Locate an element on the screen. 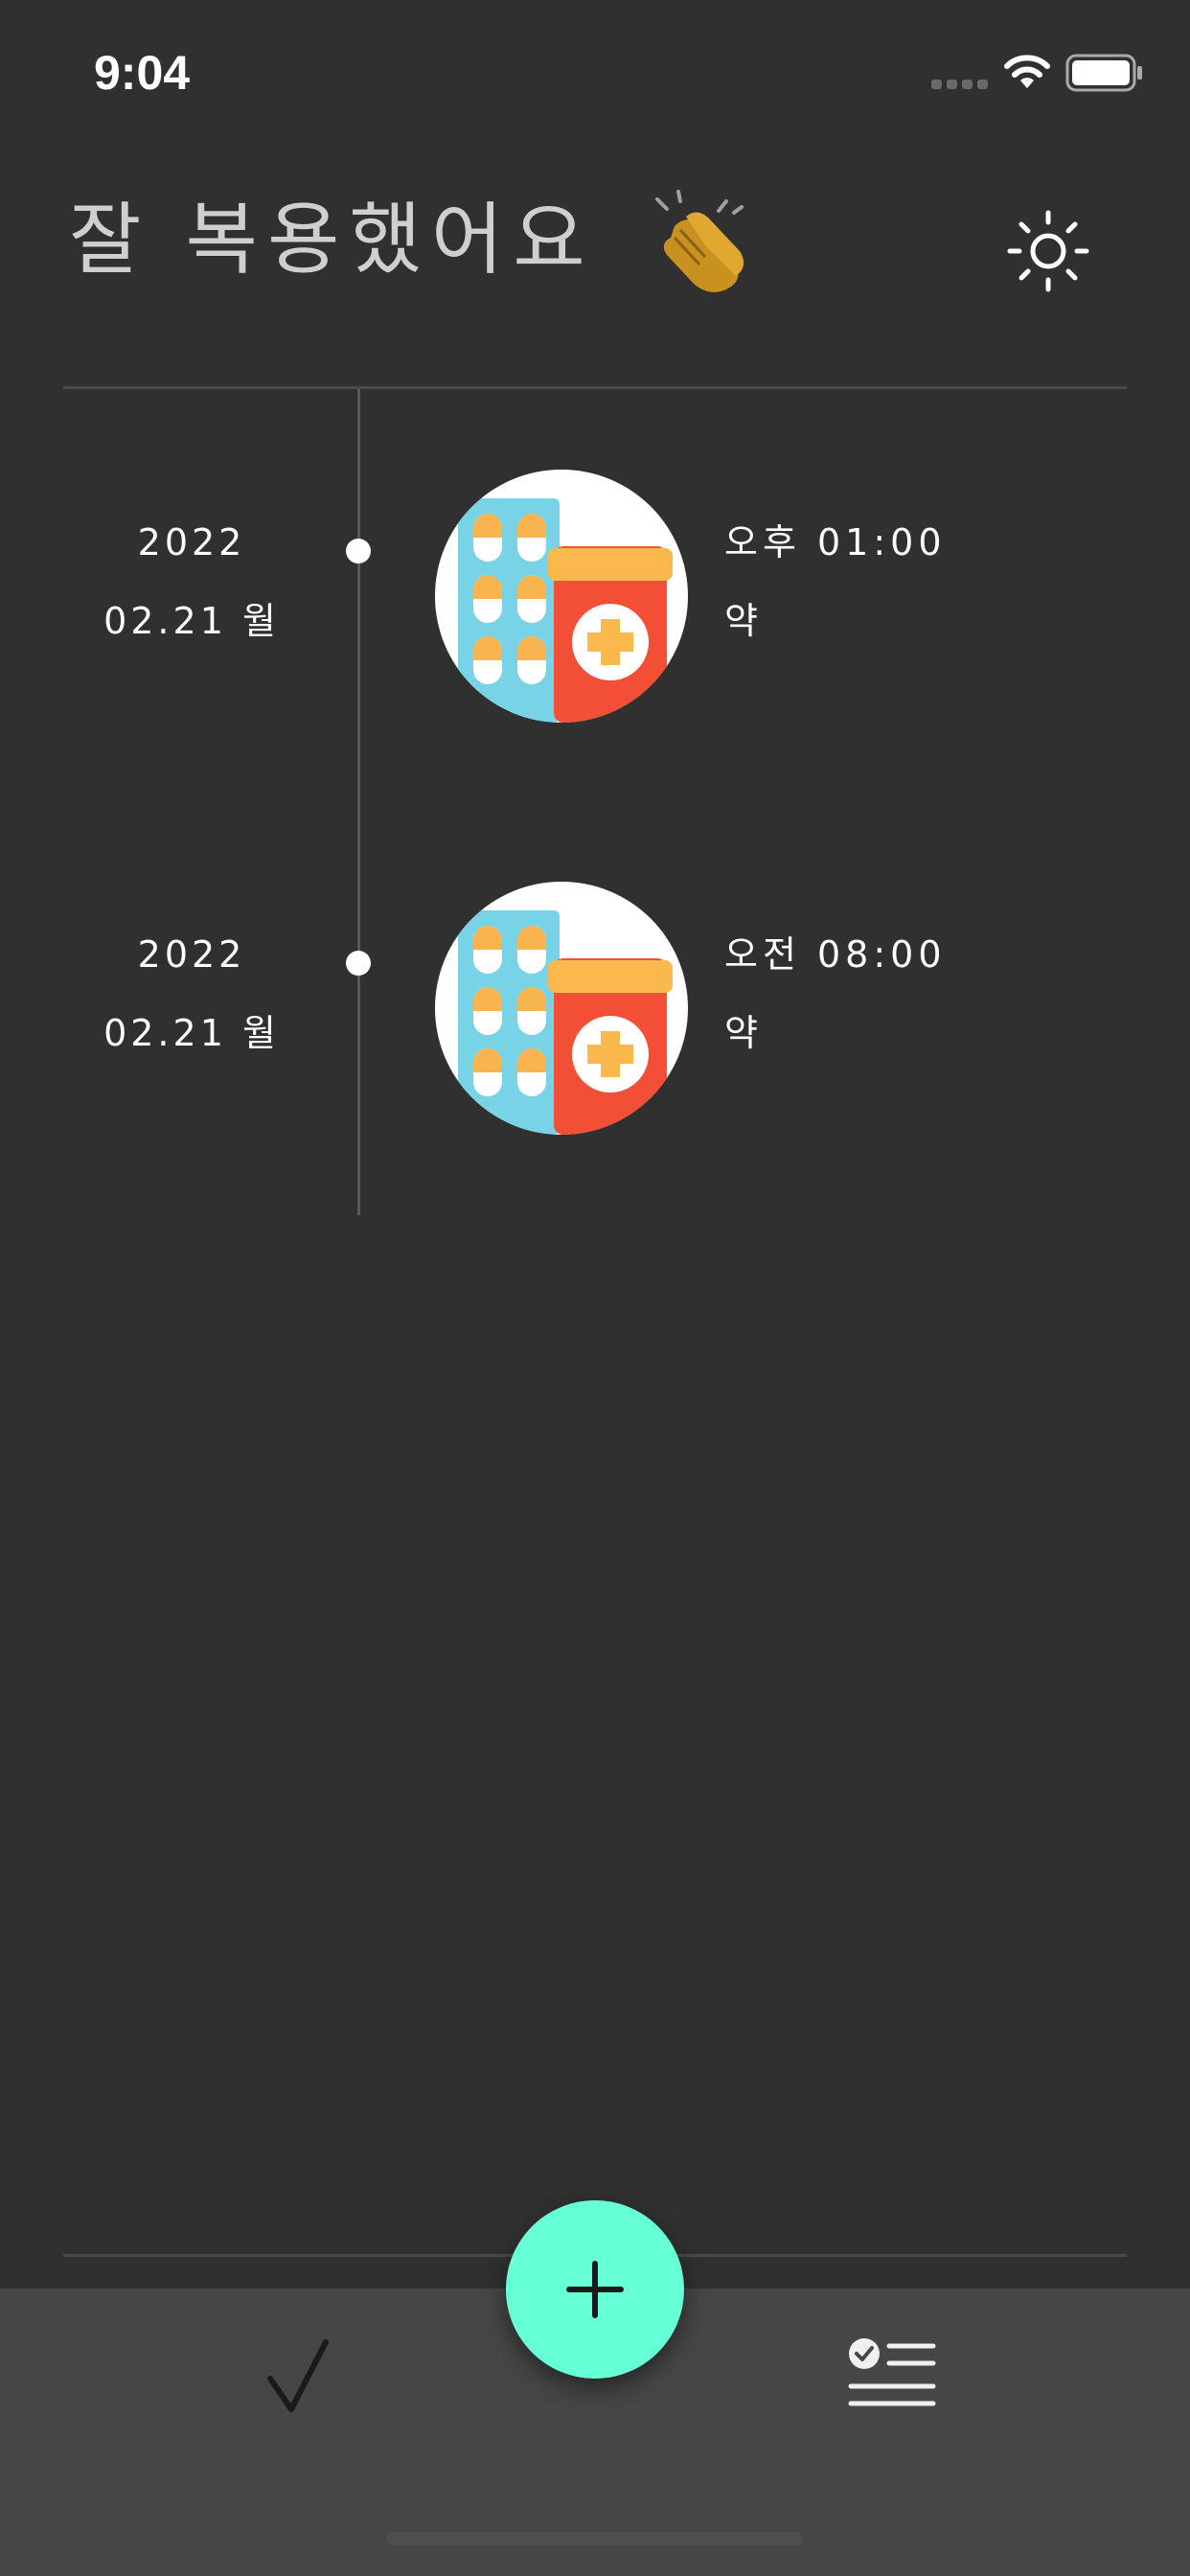 This screenshot has height=2576, width=1190. entry-time: 오후 01:00 is located at coordinates (836, 542).